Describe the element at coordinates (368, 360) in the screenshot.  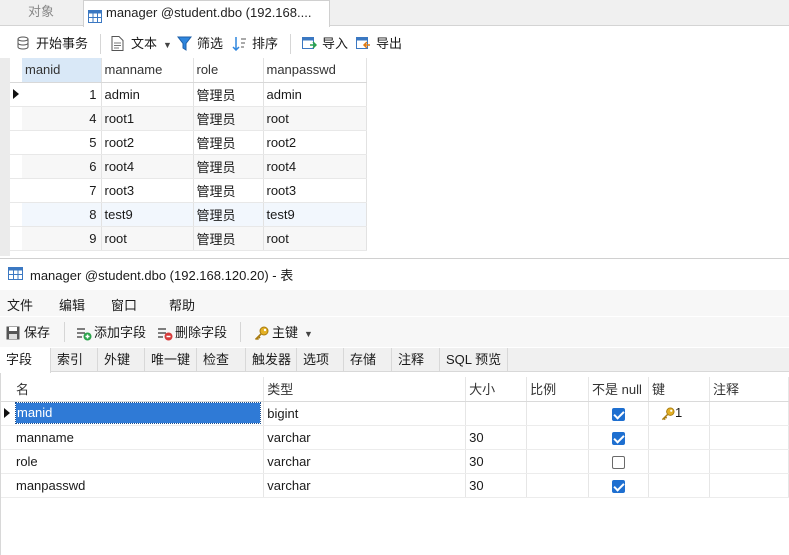
I see `tab-storage: 存储` at that location.